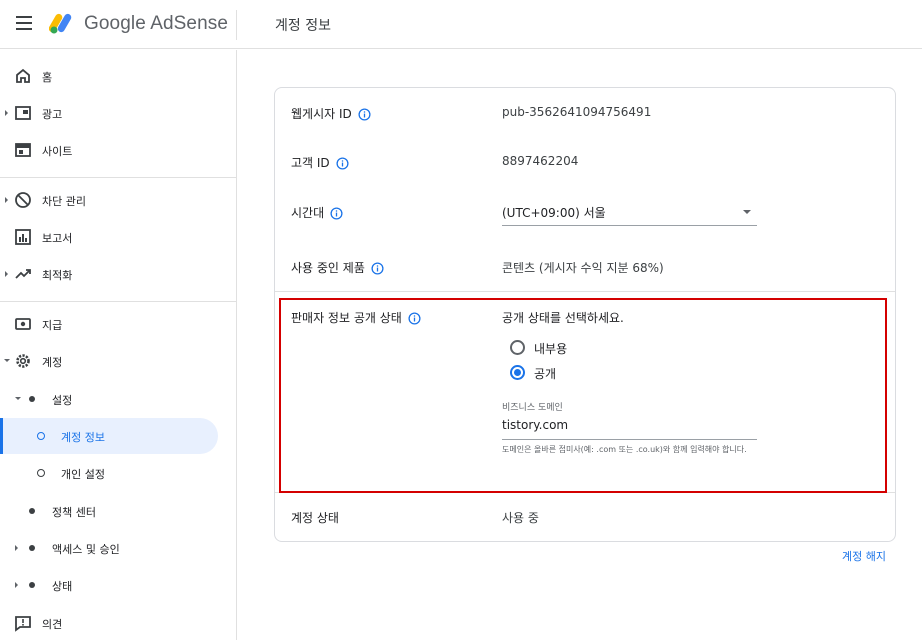 The width and height of the screenshot is (922, 640). I want to click on ads-icon, so click(23, 113).